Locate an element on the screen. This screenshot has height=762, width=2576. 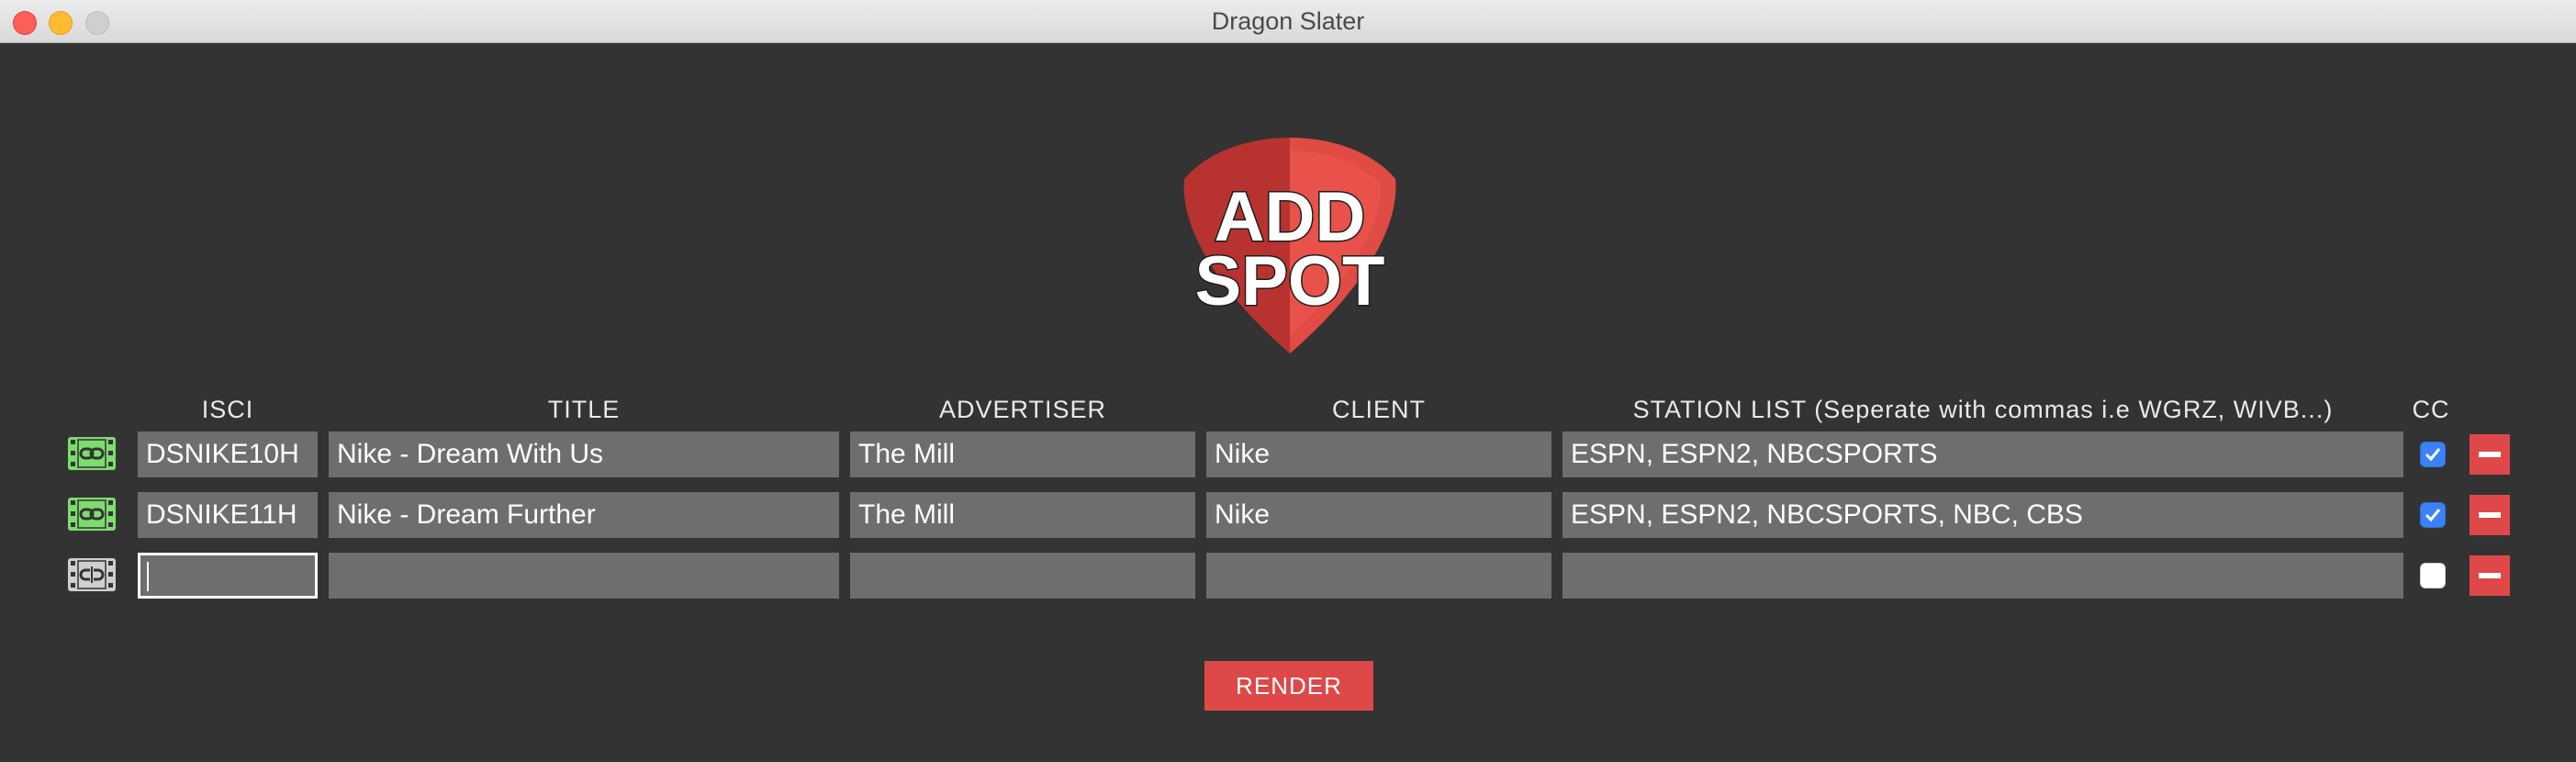
column-header-cc: CC is located at coordinates (2431, 409).